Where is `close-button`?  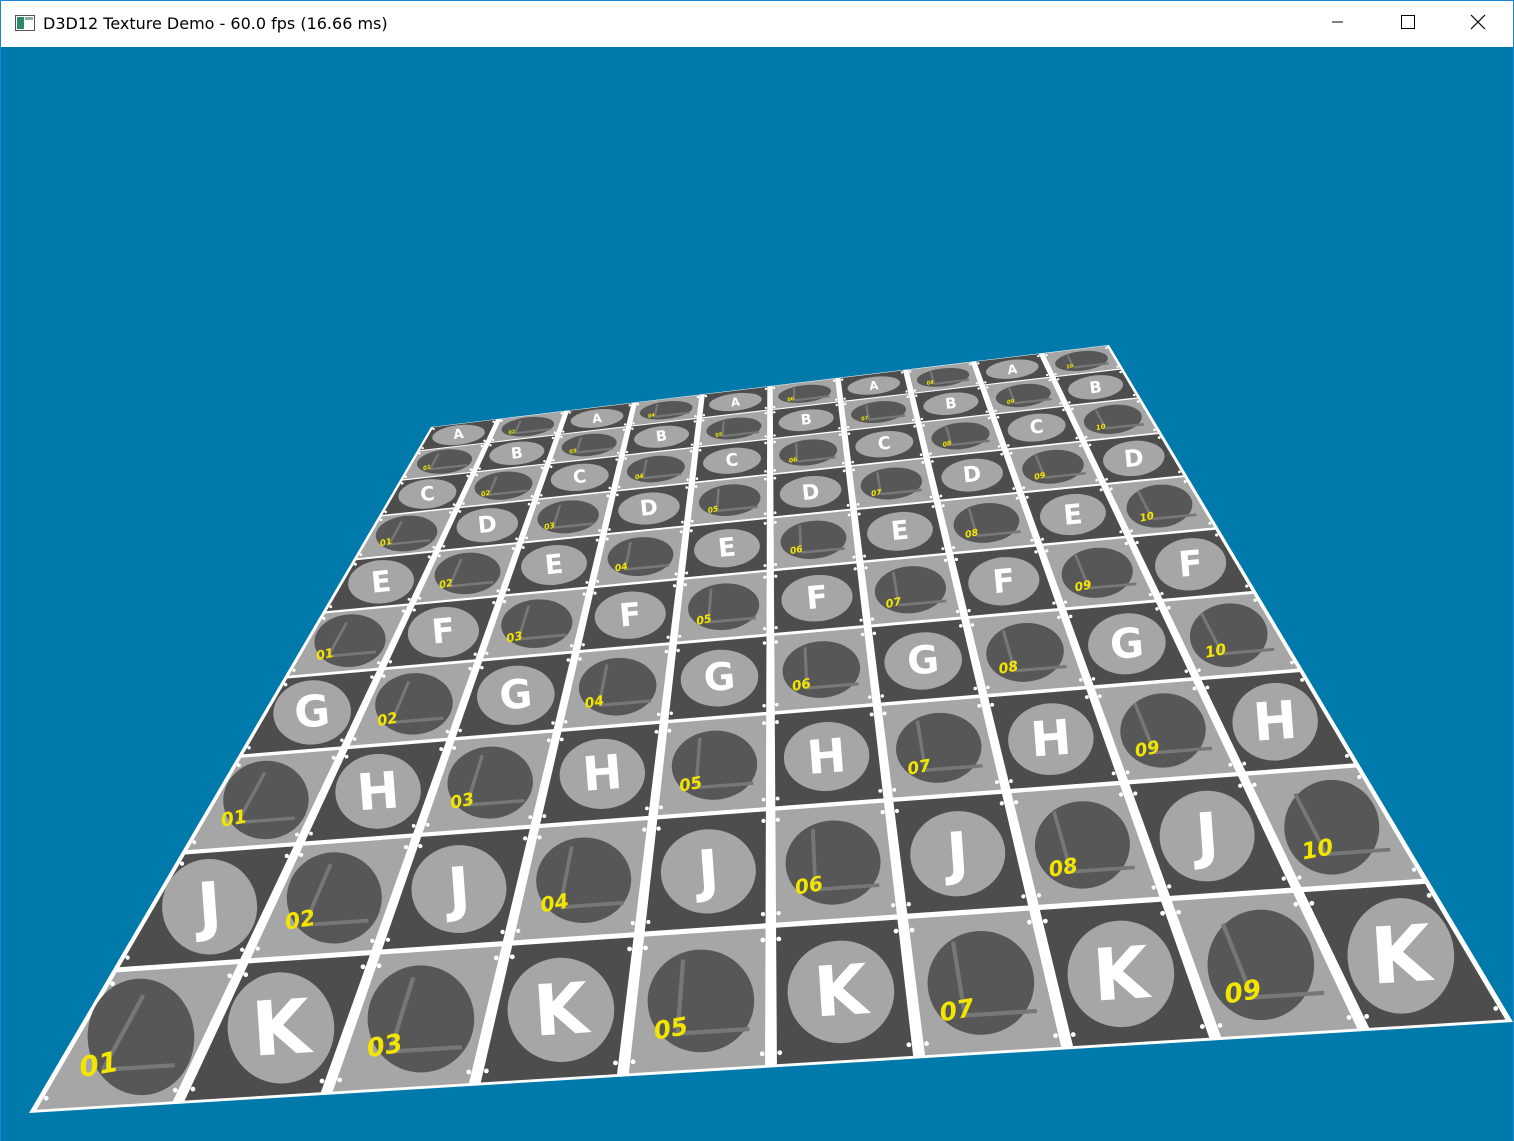 close-button is located at coordinates (1478, 24).